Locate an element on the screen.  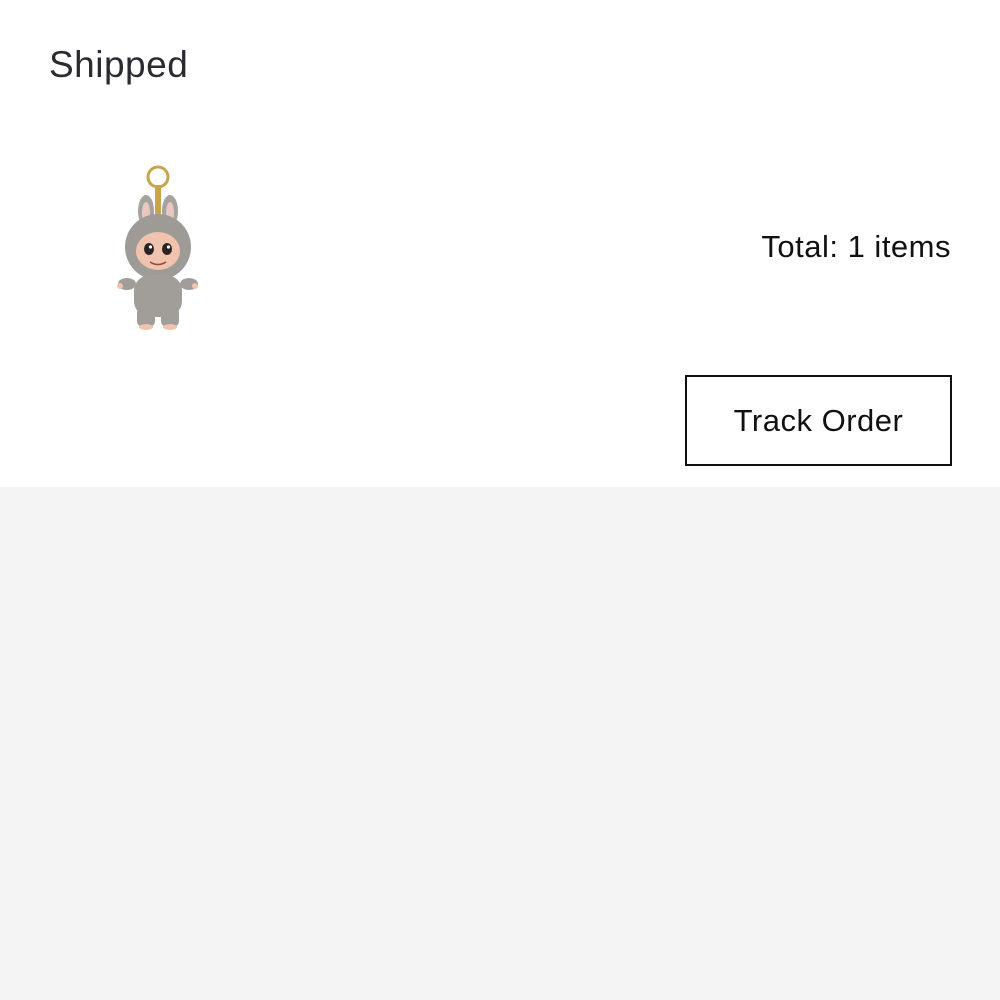
product-image is located at coordinates (155, 247).